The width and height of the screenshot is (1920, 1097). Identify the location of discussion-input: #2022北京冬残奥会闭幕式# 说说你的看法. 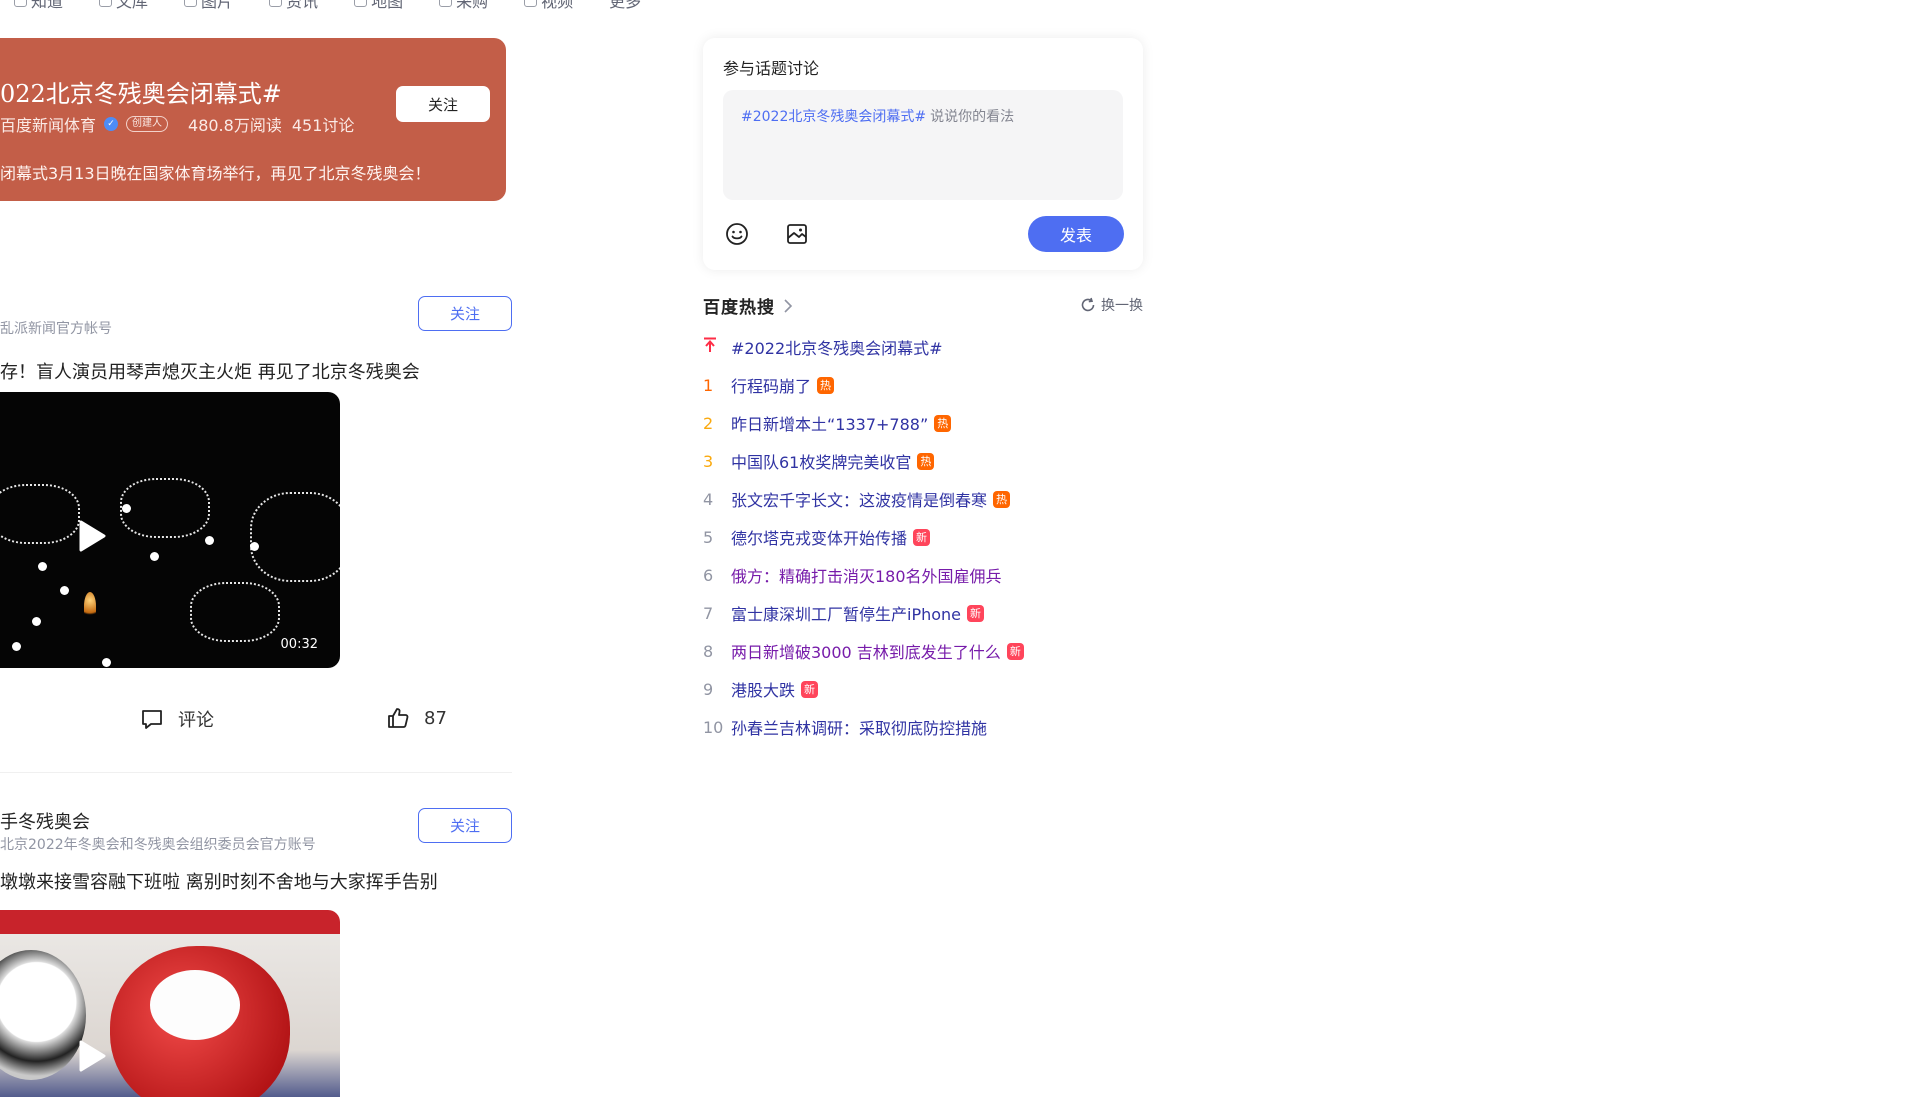
(923, 145).